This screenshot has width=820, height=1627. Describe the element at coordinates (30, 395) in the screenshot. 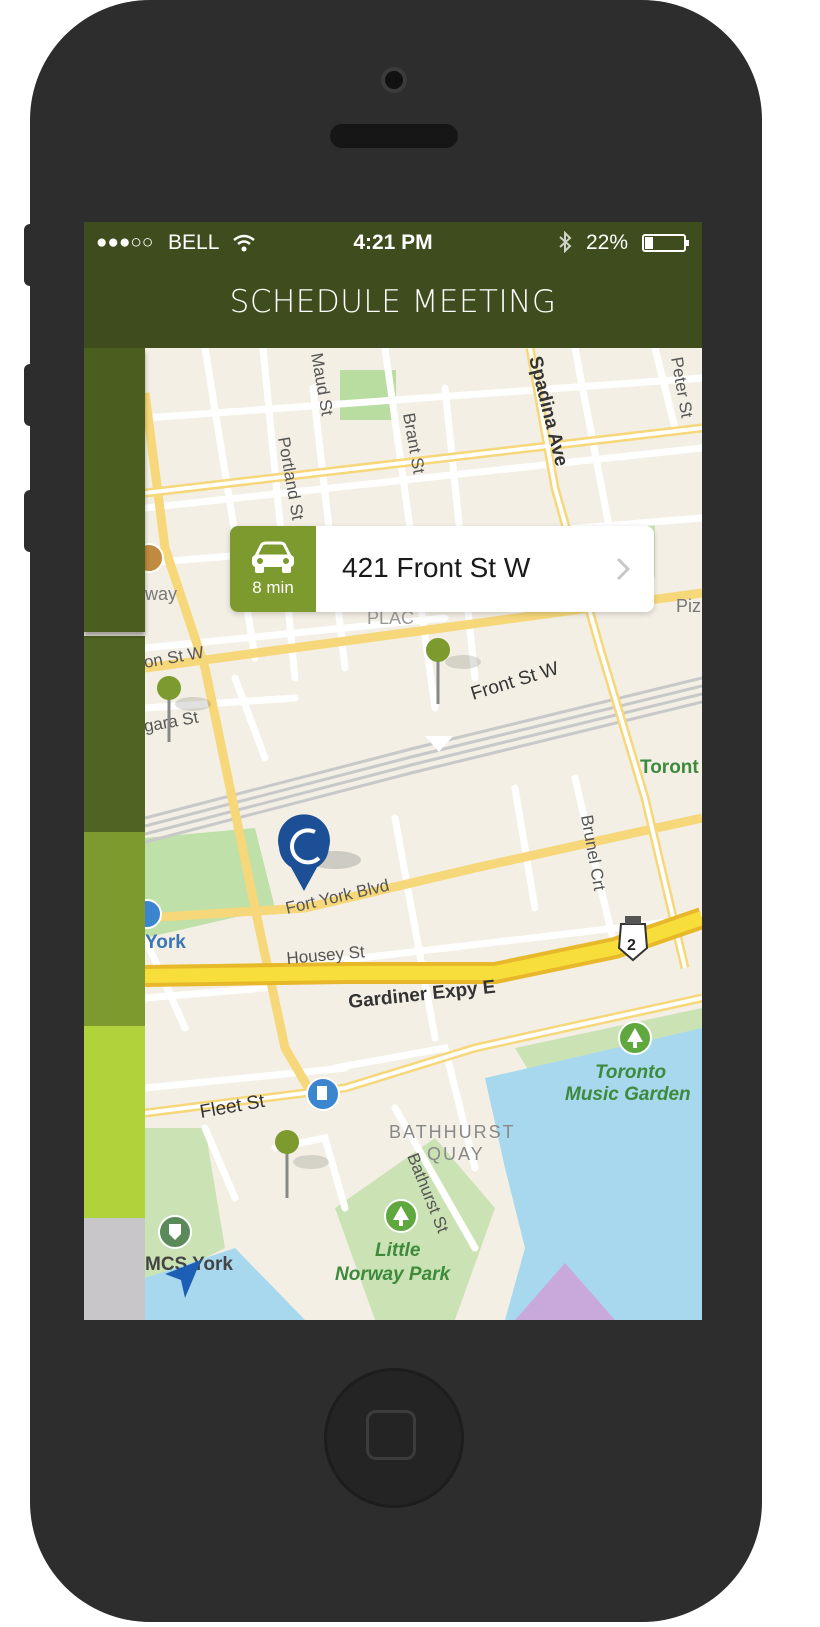

I see `volume-up-button` at that location.